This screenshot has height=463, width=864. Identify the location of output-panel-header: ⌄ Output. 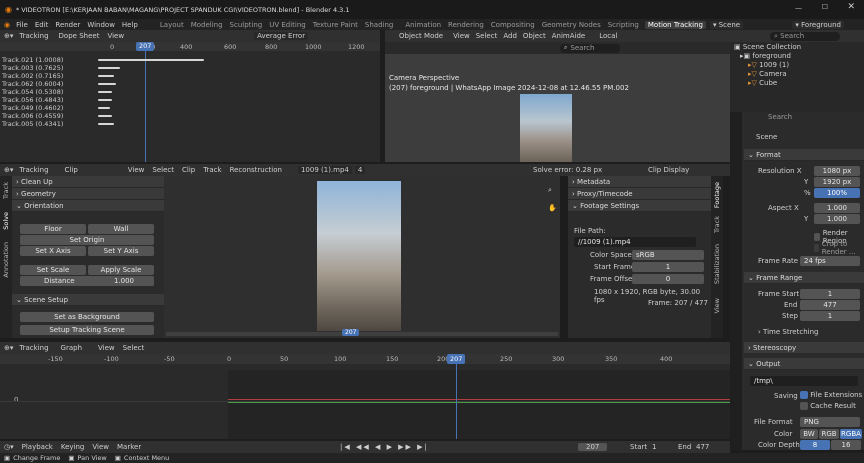
(804, 364).